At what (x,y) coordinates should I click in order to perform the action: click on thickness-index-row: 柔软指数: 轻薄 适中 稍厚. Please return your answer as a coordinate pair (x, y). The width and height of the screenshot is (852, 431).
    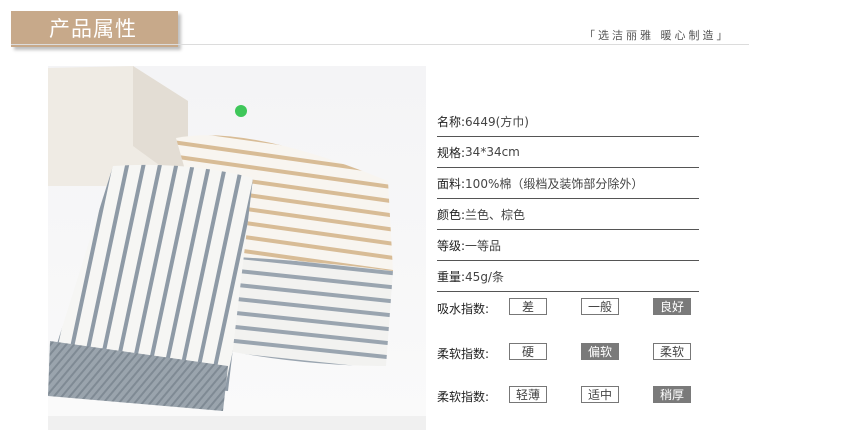
    Looking at the image, I should click on (587, 396).